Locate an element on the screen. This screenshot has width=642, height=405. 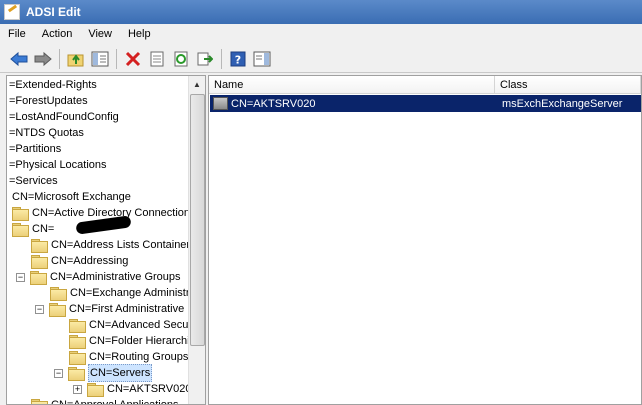
refresh-icon is located at coordinates (181, 59).